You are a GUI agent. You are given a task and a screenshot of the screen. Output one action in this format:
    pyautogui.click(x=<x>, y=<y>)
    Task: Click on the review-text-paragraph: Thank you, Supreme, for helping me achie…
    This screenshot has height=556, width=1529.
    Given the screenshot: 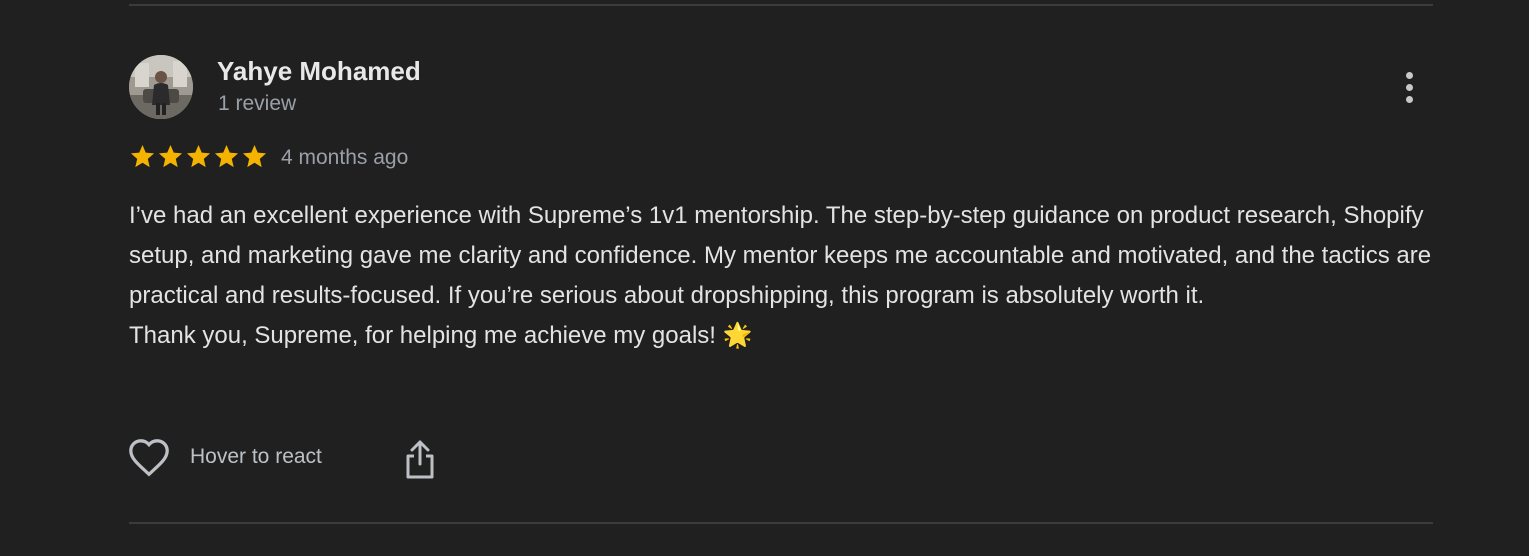 What is the action you would take?
    pyautogui.click(x=441, y=335)
    